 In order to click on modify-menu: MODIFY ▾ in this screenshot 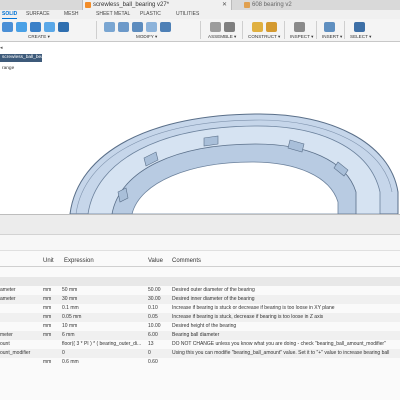, I will do `click(146, 37)`.